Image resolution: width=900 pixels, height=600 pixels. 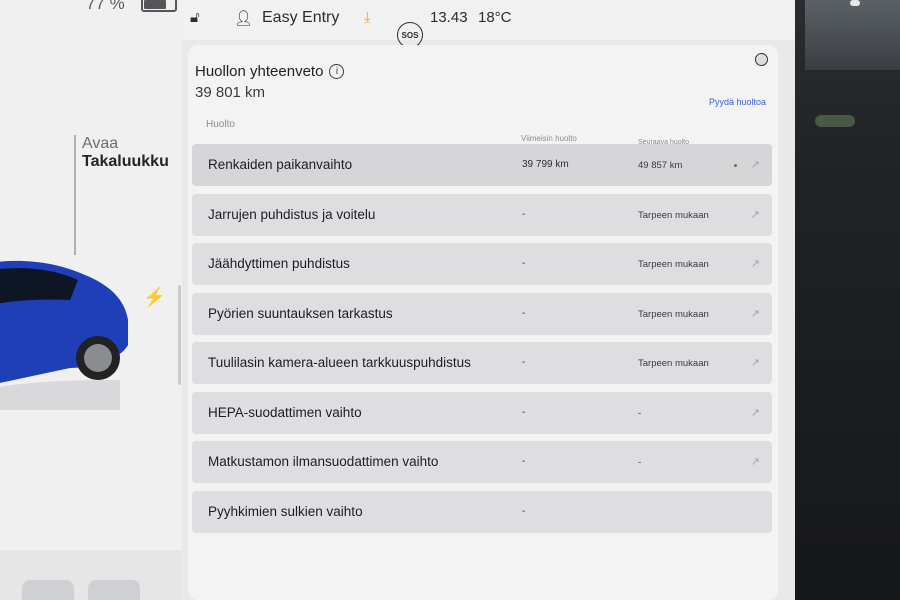 What do you see at coordinates (323, 461) in the screenshot?
I see `service-name: Matkustamon ilmansuodattimen vaihto` at bounding box center [323, 461].